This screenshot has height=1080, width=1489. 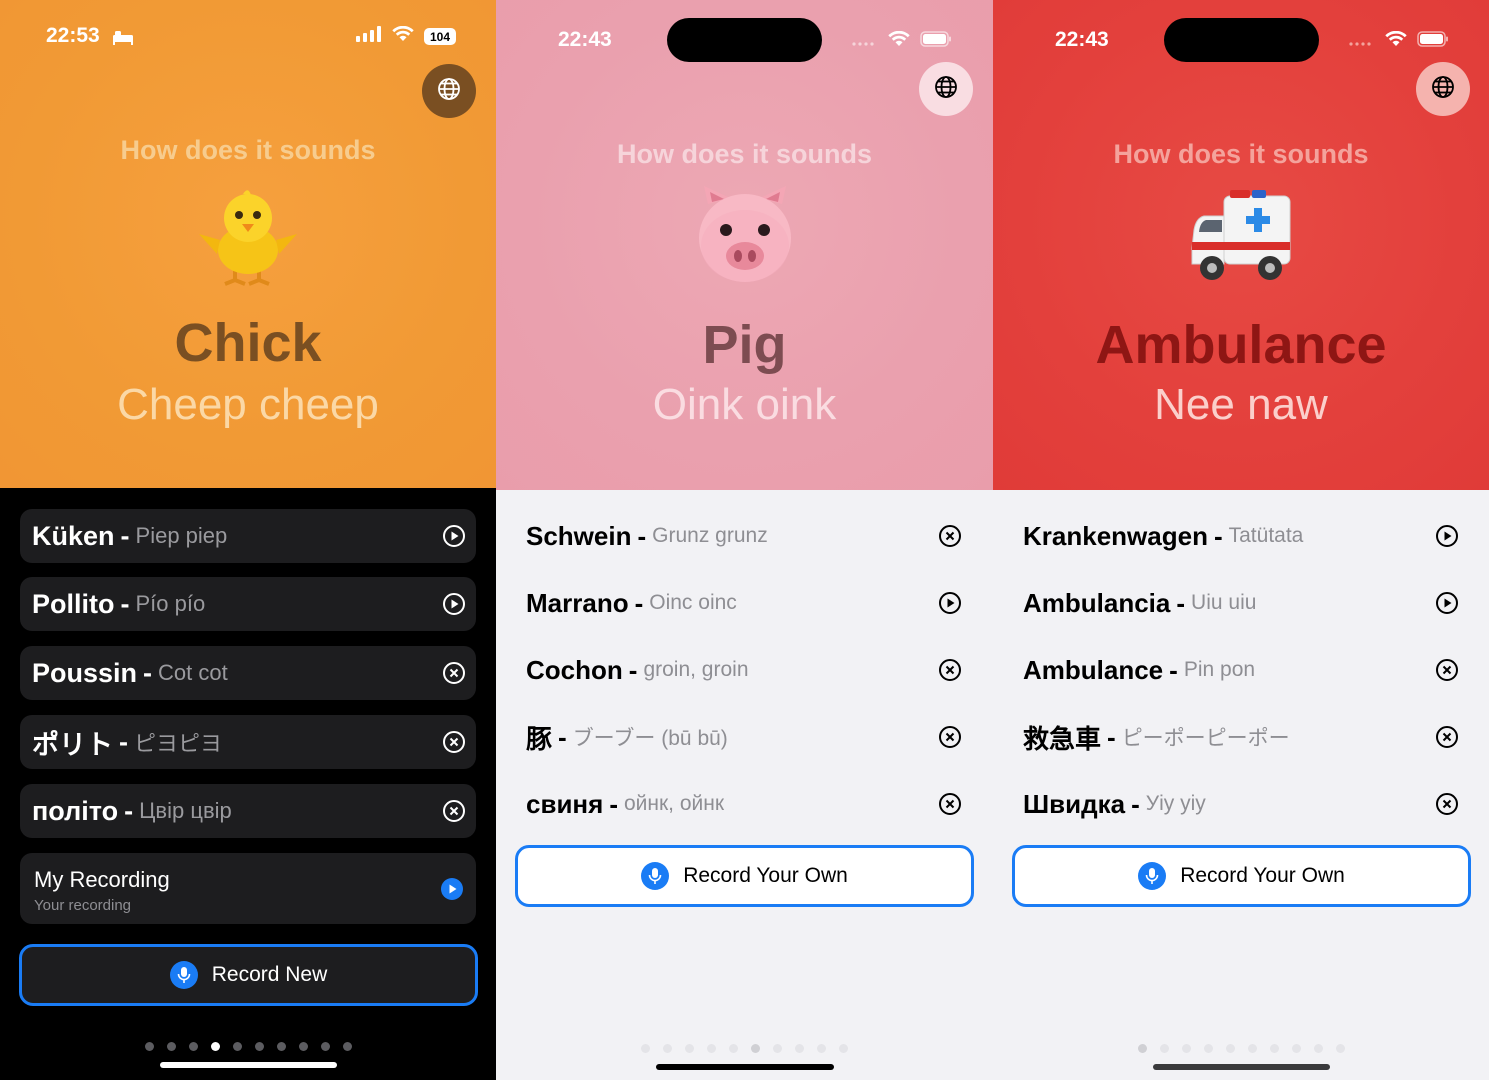 I want to click on translation-row: Marrano - Oinc oinc, so click(x=746, y=603).